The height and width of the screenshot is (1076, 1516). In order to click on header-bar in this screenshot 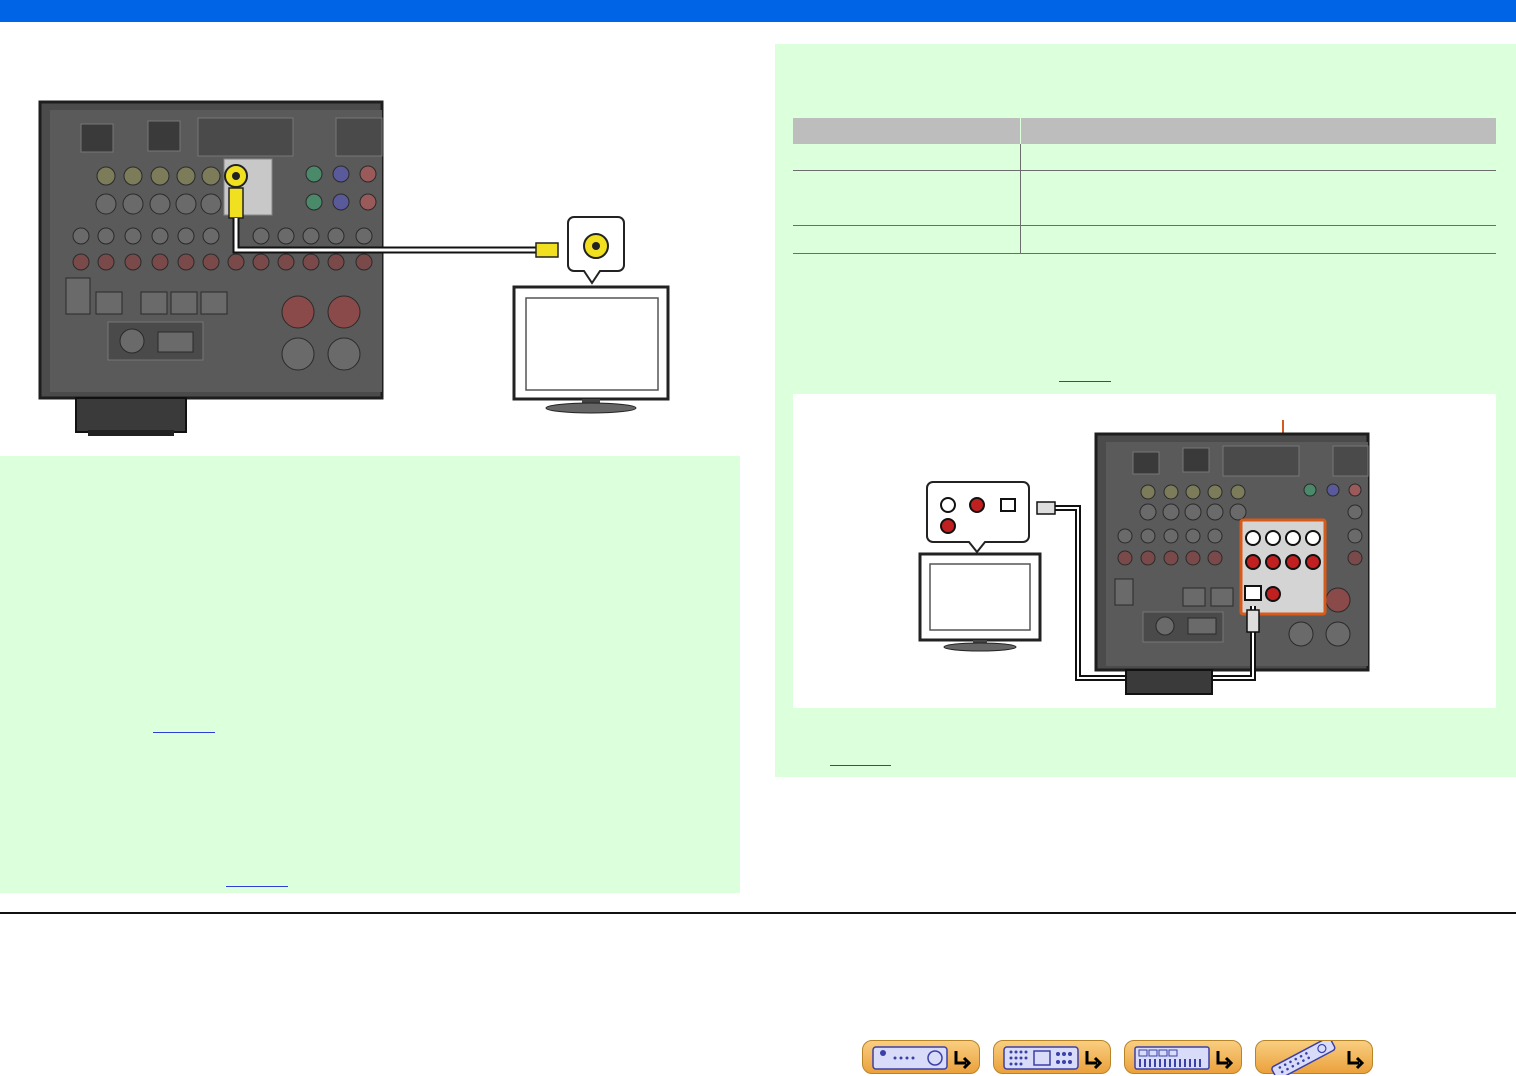, I will do `click(758, 11)`.